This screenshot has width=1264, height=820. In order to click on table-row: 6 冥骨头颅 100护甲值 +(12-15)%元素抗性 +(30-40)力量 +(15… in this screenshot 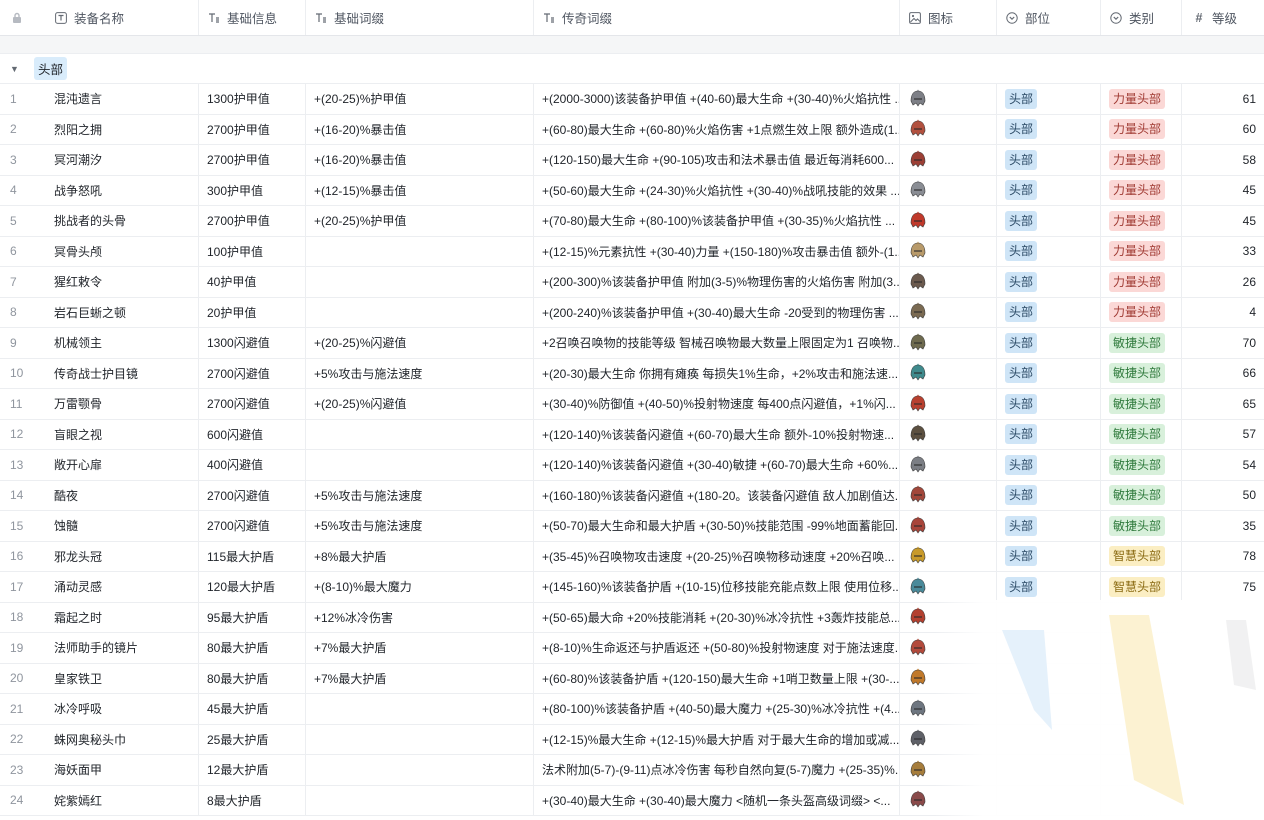, I will do `click(632, 251)`.